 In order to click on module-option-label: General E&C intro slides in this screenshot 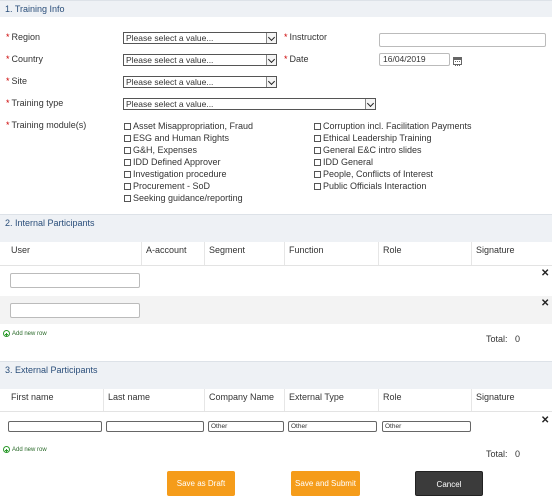, I will do `click(372, 150)`.